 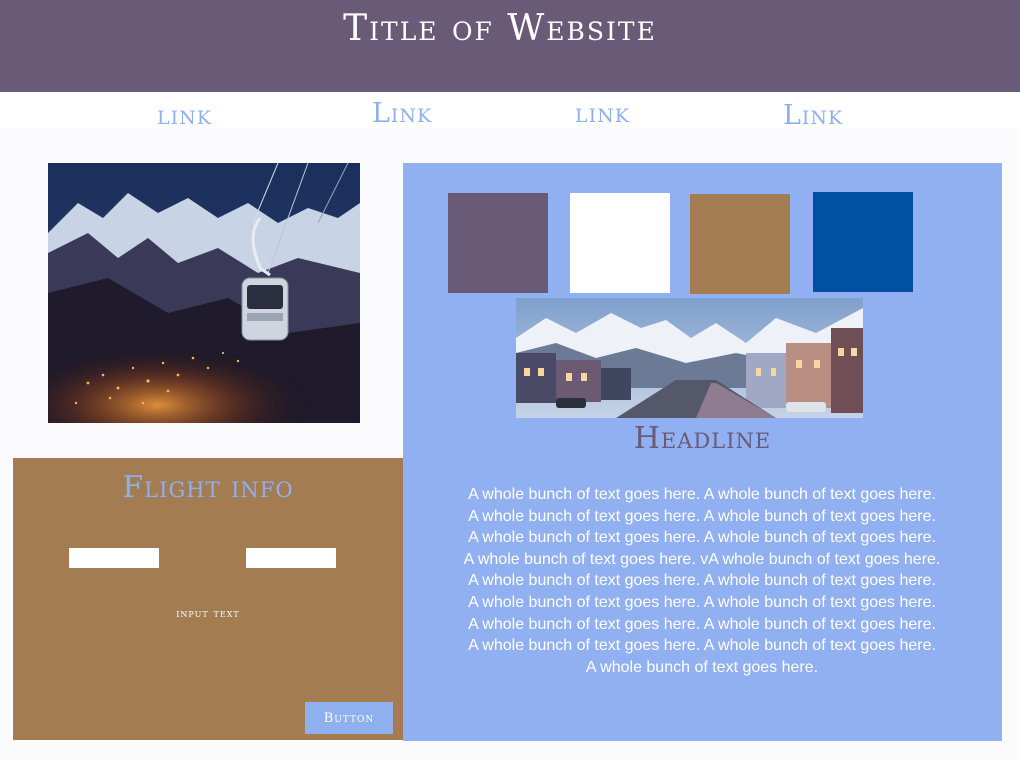 What do you see at coordinates (702, 438) in the screenshot?
I see `headline: Headline` at bounding box center [702, 438].